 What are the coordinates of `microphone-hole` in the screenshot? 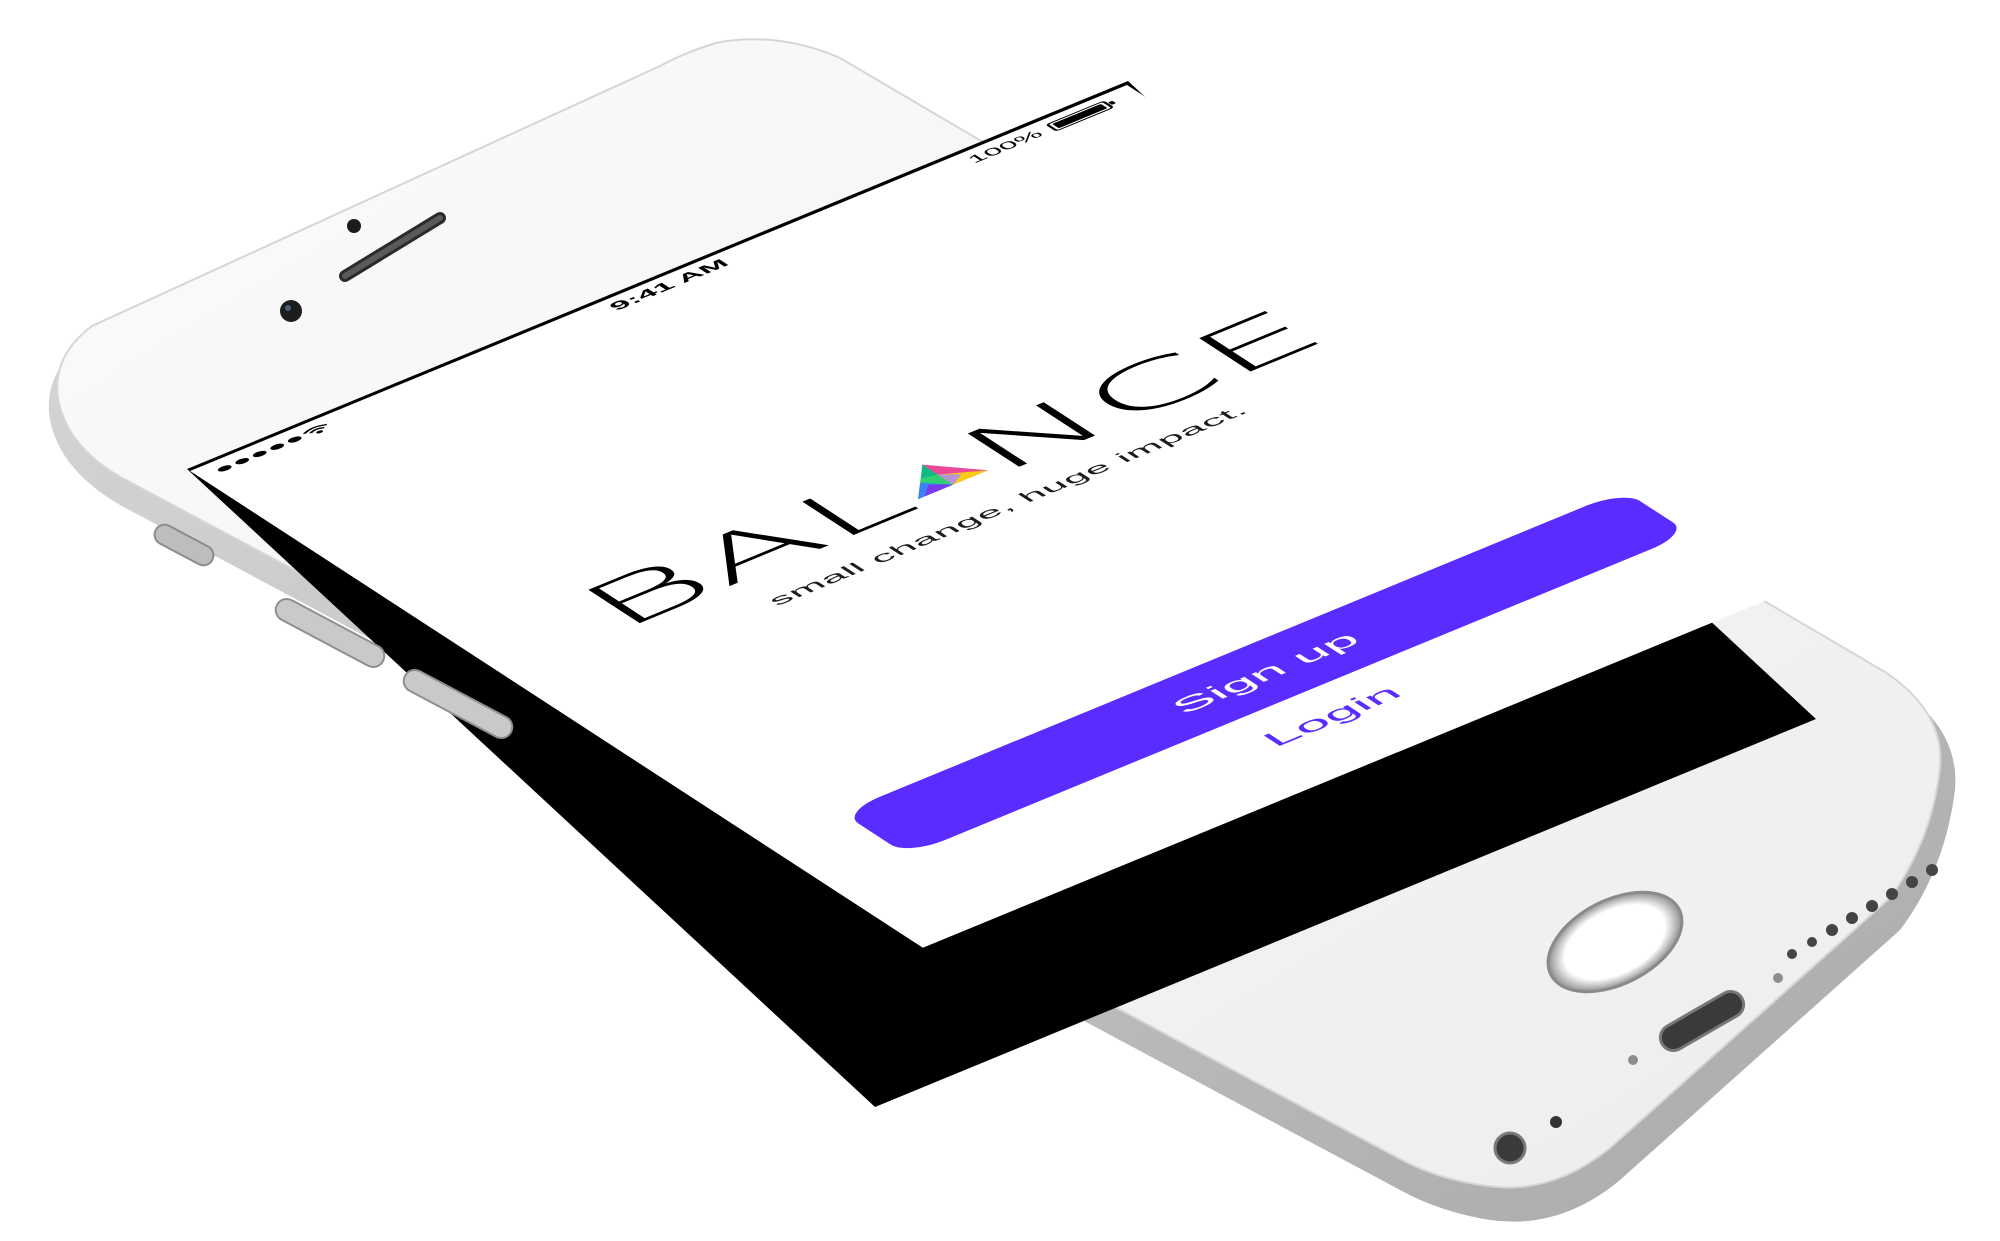 It's located at (1556, 1122).